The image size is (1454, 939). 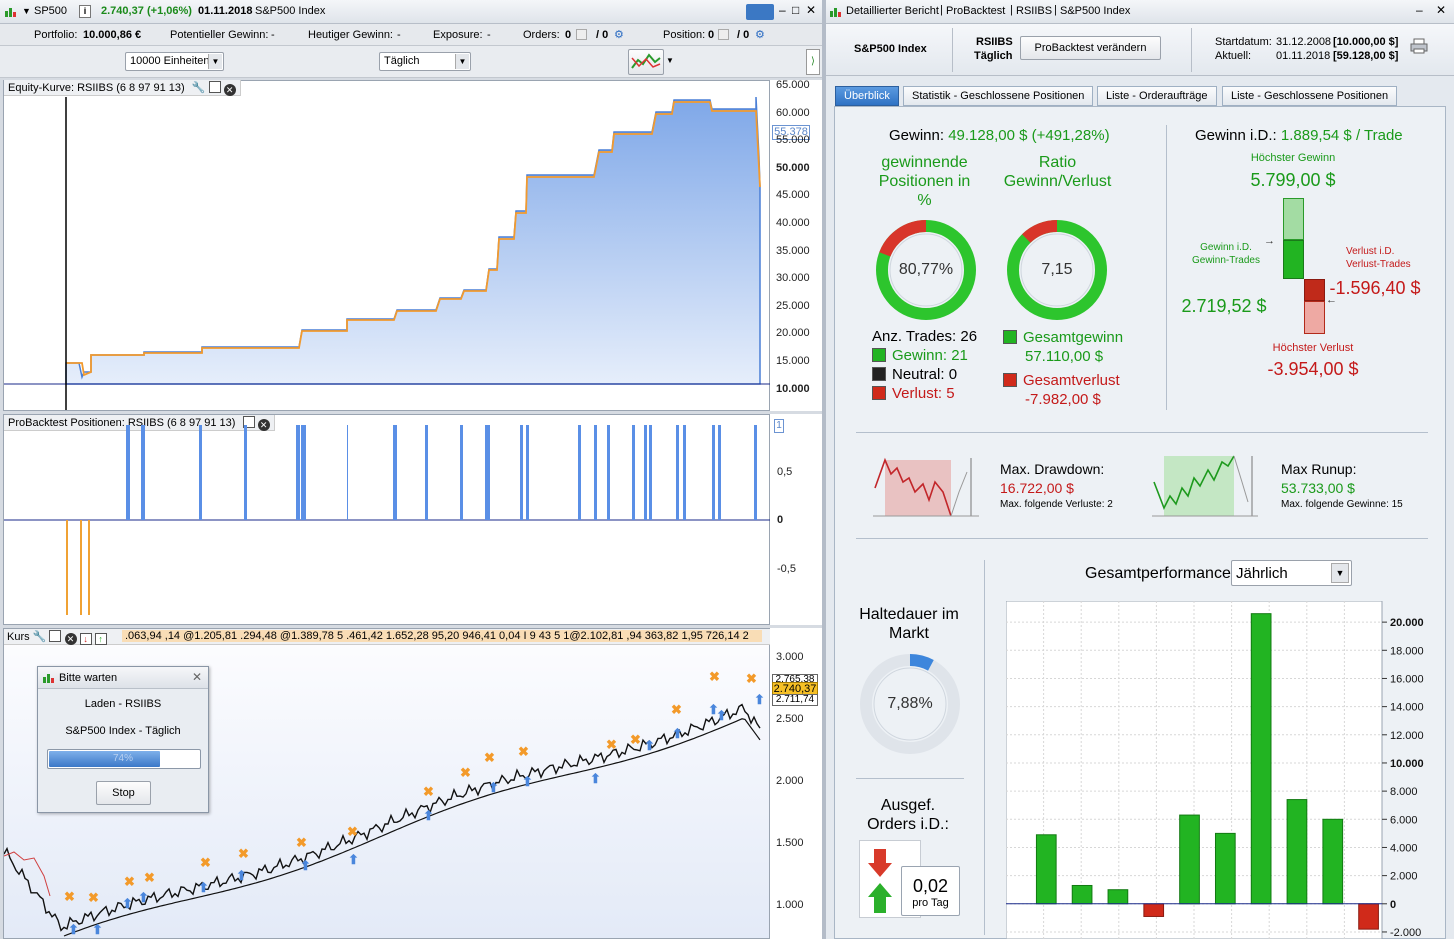 What do you see at coordinates (1310, 96) in the screenshot?
I see `tab-closed-positions: Liste - Geschlossene Positionen` at bounding box center [1310, 96].